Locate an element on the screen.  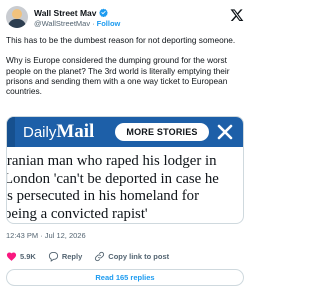
like-button: 5.9K is located at coordinates (21, 256).